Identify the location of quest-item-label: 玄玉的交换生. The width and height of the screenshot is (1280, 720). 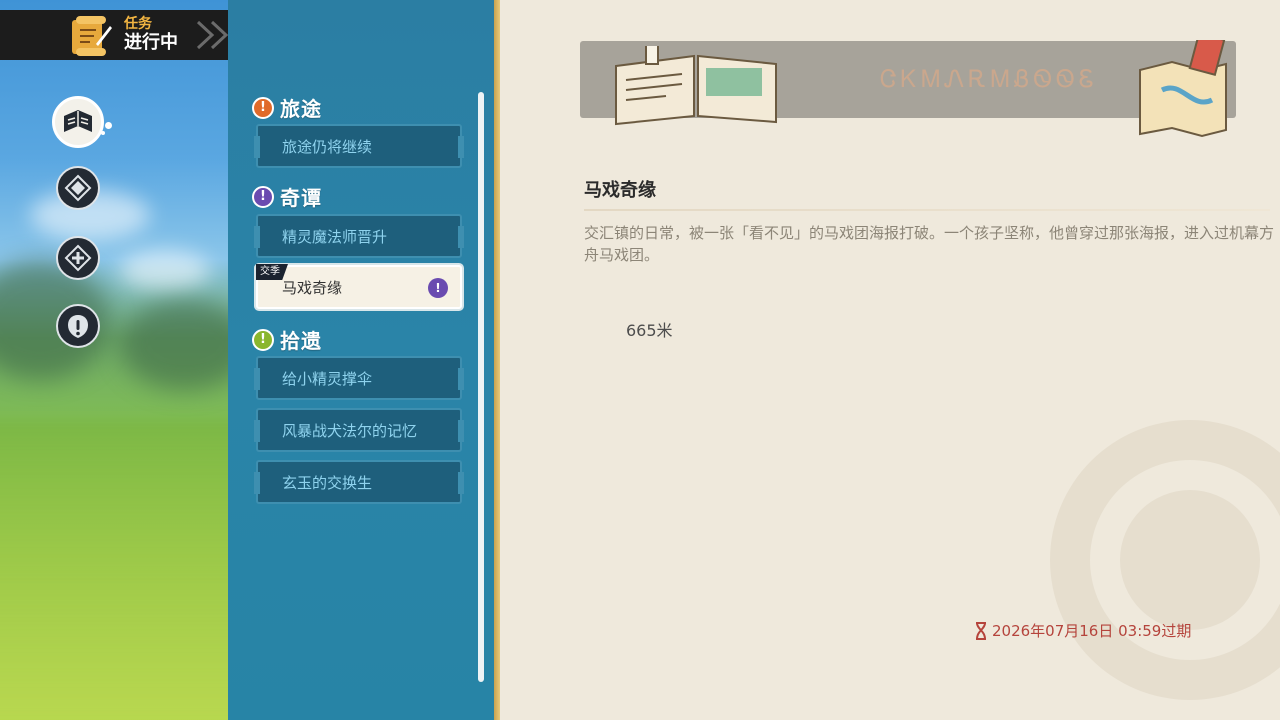
(327, 482).